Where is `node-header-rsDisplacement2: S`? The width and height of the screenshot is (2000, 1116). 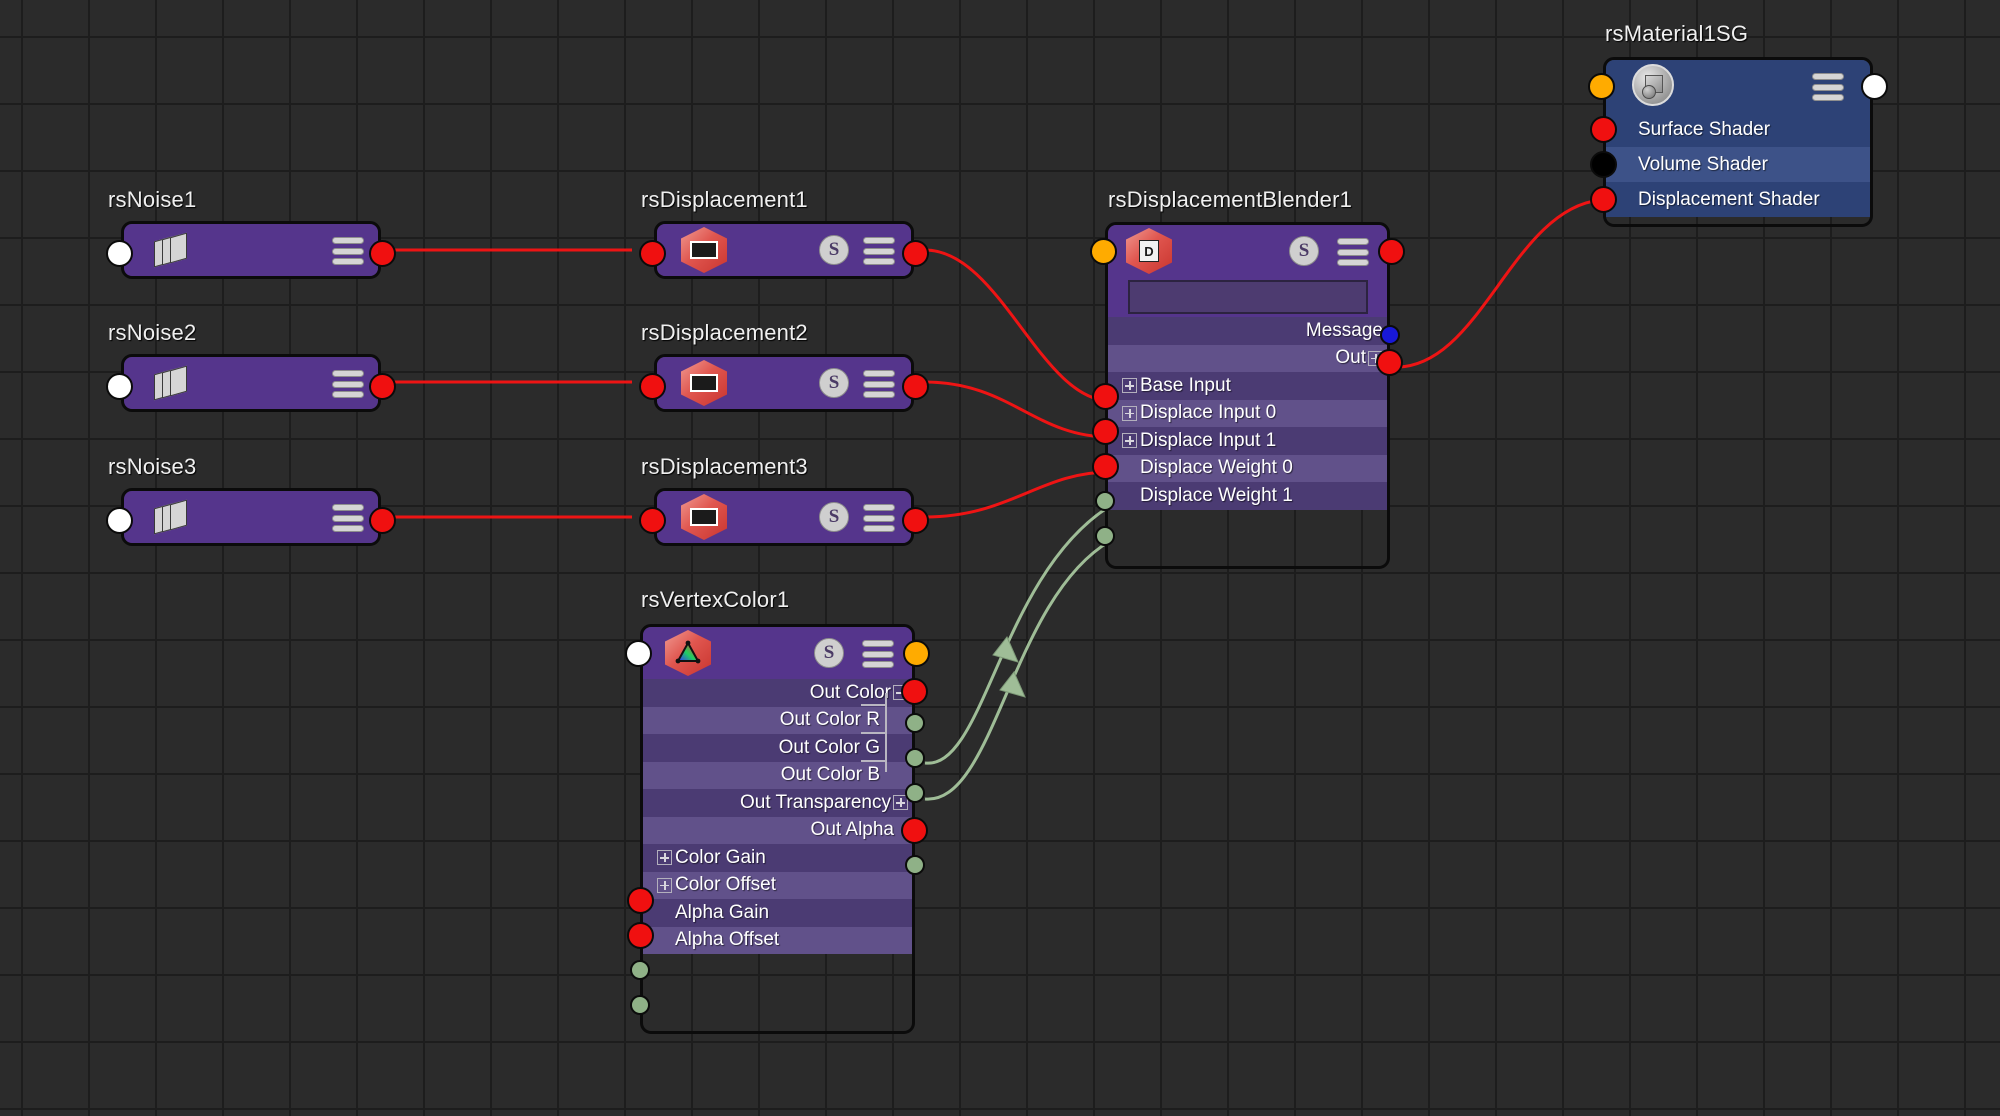 node-header-rsDisplacement2: S is located at coordinates (784, 383).